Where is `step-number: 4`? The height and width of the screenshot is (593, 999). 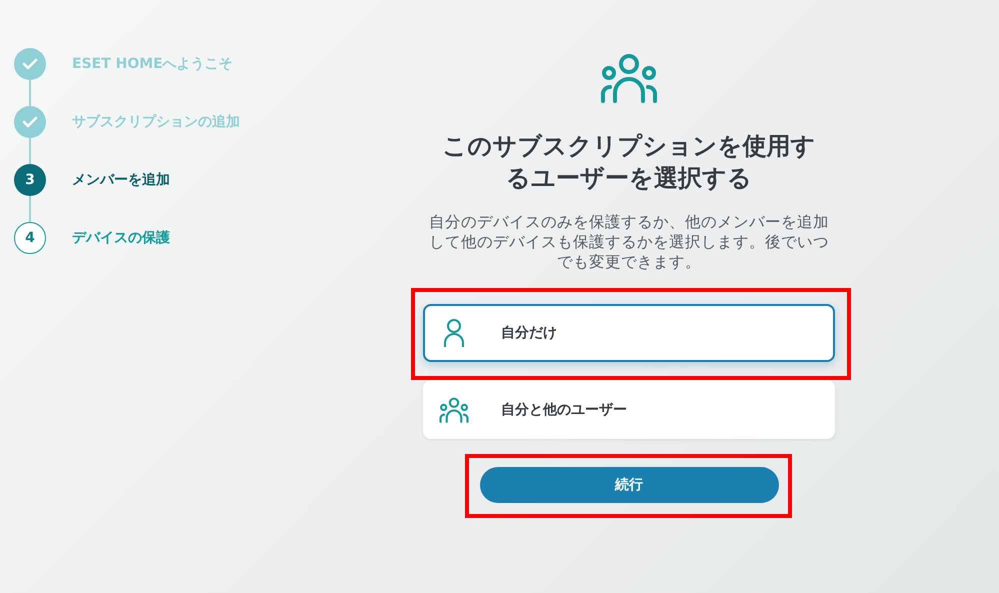 step-number: 4 is located at coordinates (30, 238).